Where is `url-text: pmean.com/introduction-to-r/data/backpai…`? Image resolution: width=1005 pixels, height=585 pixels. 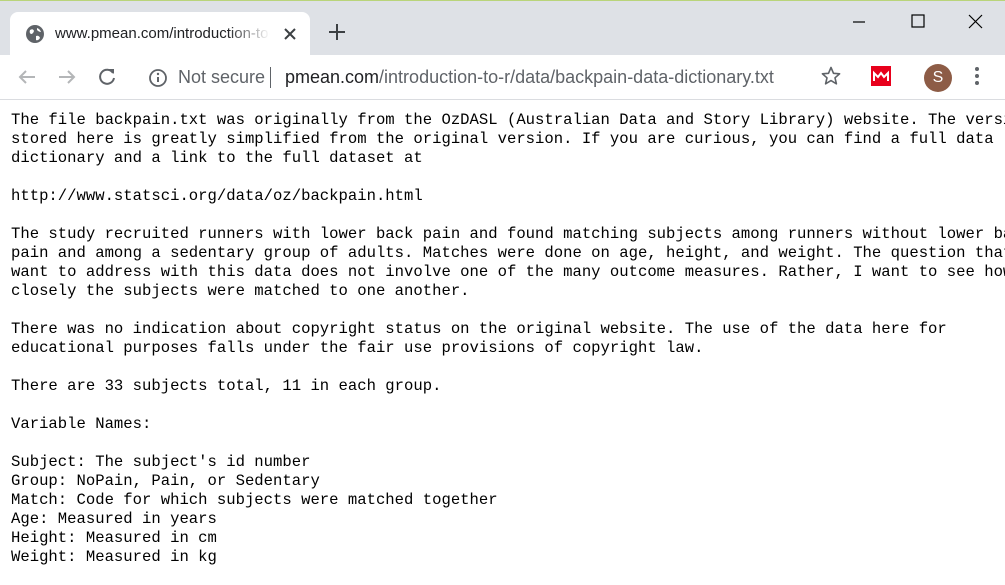
url-text: pmean.com/introduction-to-r/data/backpai… is located at coordinates (529, 77).